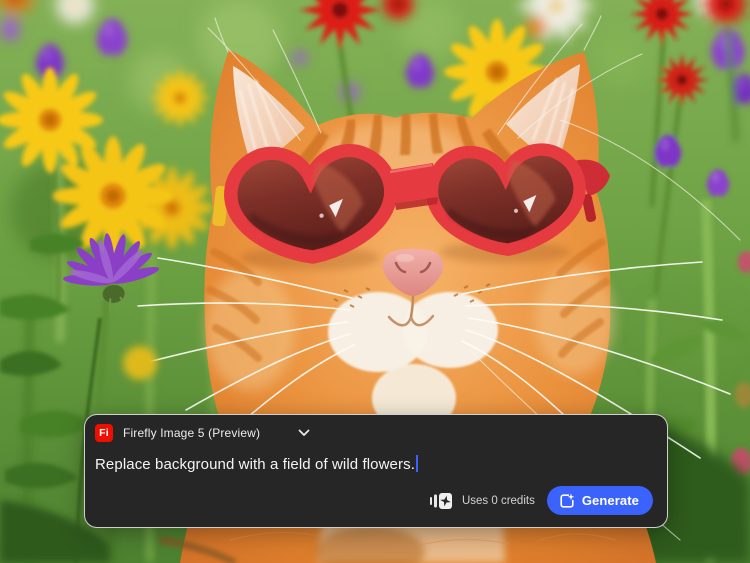 The width and height of the screenshot is (750, 563). Describe the element at coordinates (104, 433) in the screenshot. I see `firefly-logo-icon: Fi` at that location.